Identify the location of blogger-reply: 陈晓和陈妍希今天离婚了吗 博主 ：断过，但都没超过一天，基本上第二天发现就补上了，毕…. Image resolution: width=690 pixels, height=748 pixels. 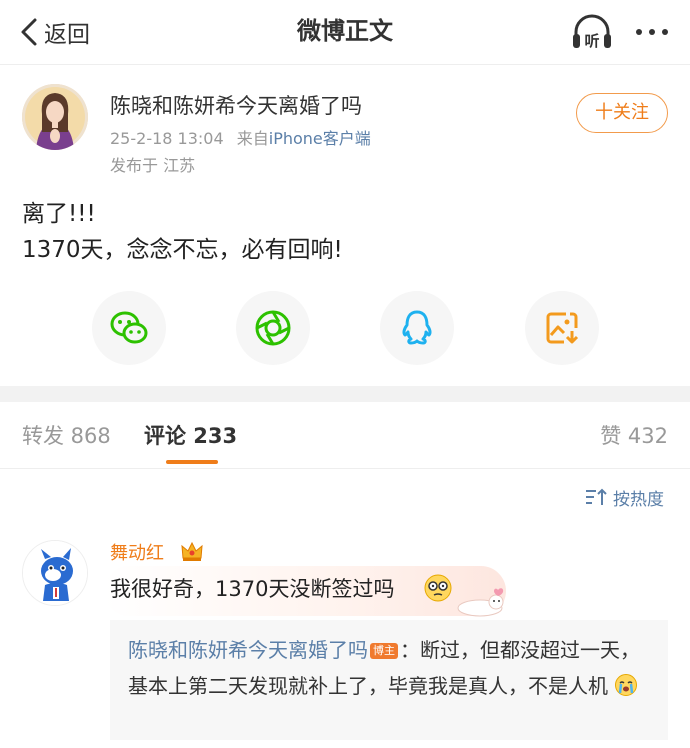
(393, 668).